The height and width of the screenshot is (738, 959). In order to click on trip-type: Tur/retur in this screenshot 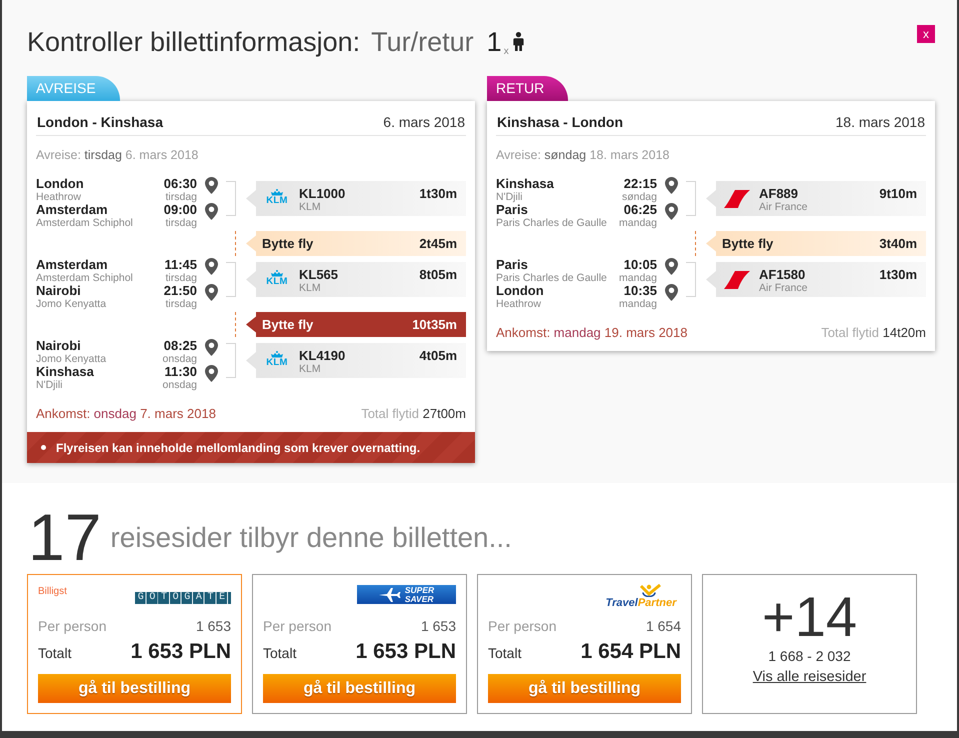, I will do `click(422, 42)`.